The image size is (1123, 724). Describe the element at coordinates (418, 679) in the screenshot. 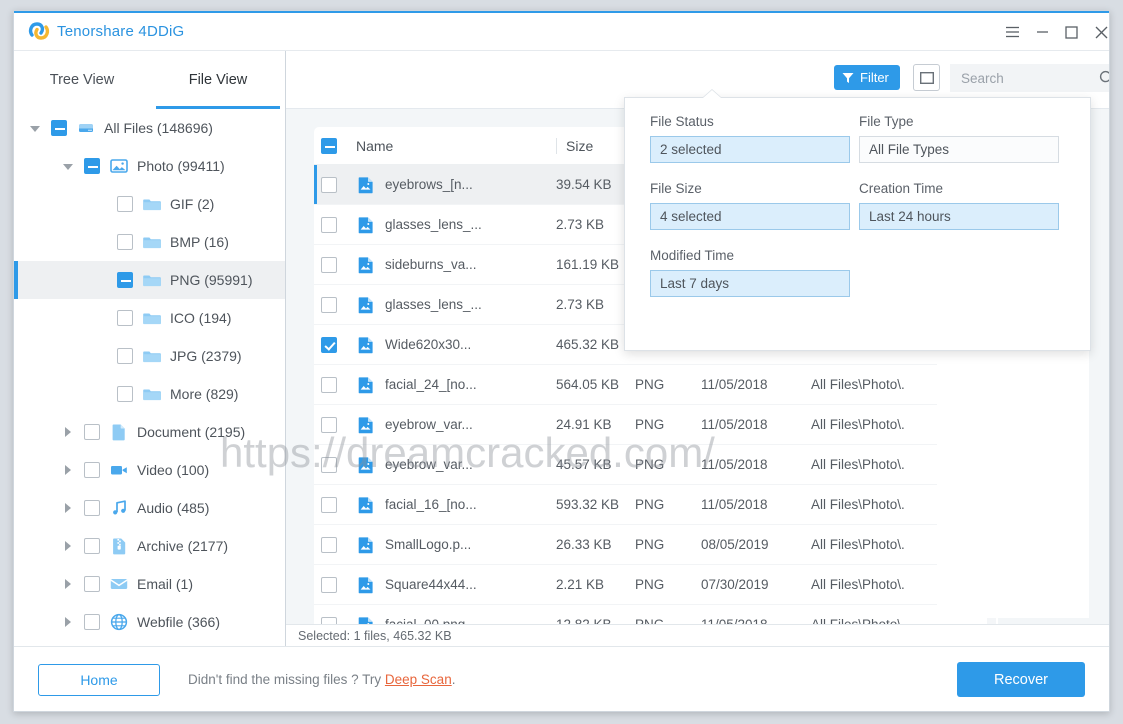

I see `deep-scan-link: Deep Scan` at that location.